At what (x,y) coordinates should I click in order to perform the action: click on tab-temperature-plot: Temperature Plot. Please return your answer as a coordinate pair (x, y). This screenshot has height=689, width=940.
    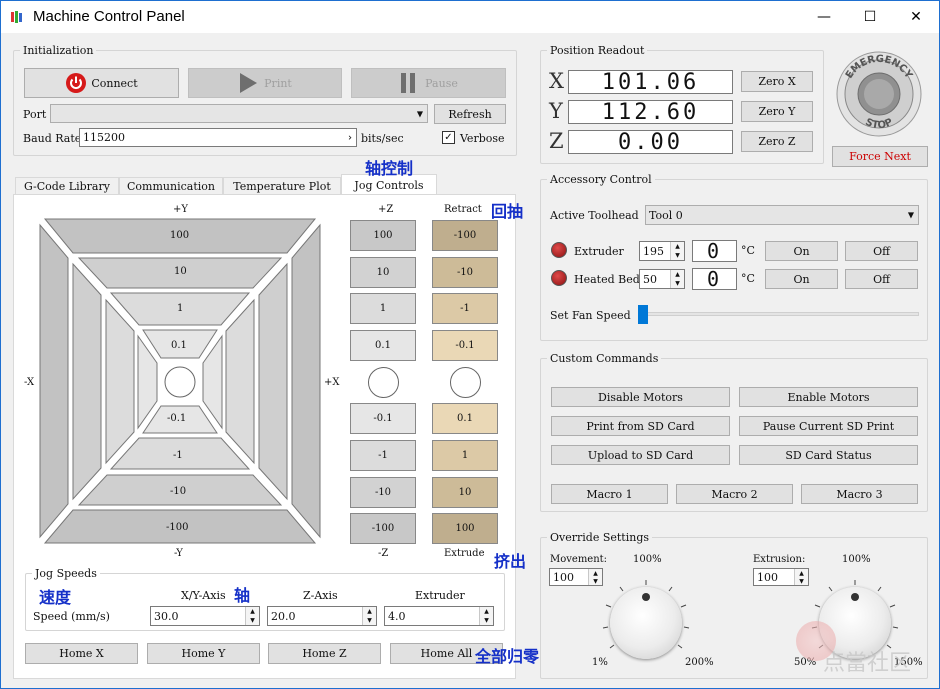
    Looking at the image, I should click on (282, 185).